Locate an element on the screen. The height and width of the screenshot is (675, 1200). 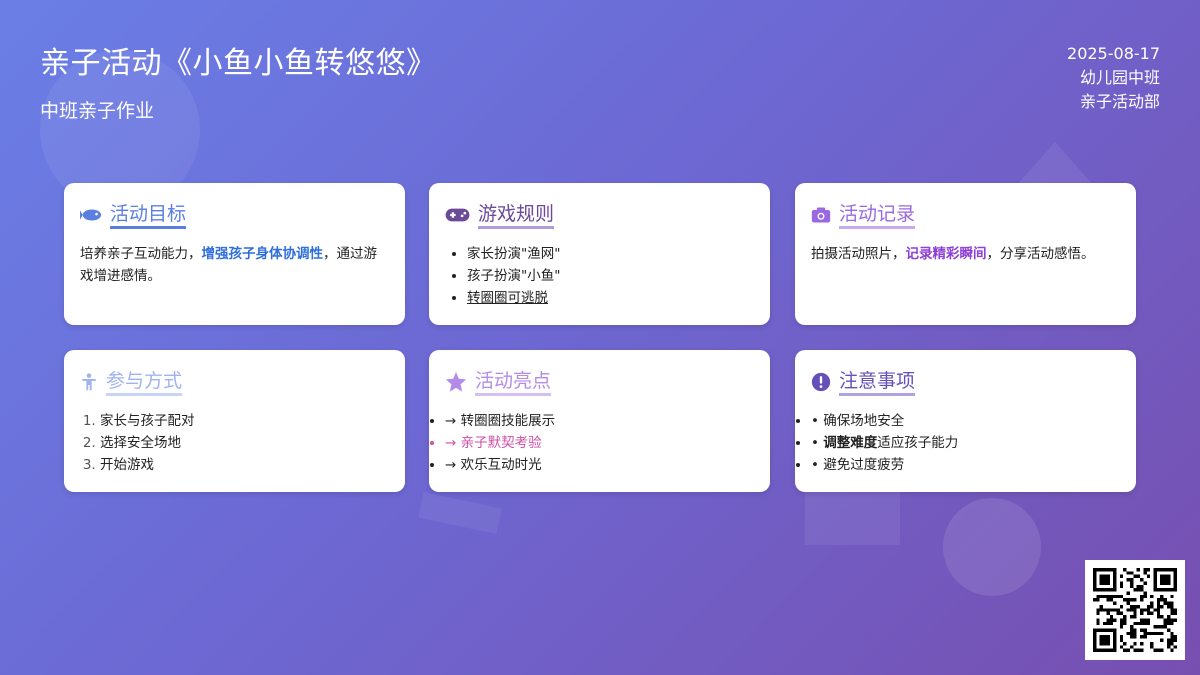
page-title: 亲子活动《小鱼小鱼转悠悠》 is located at coordinates (238, 63).